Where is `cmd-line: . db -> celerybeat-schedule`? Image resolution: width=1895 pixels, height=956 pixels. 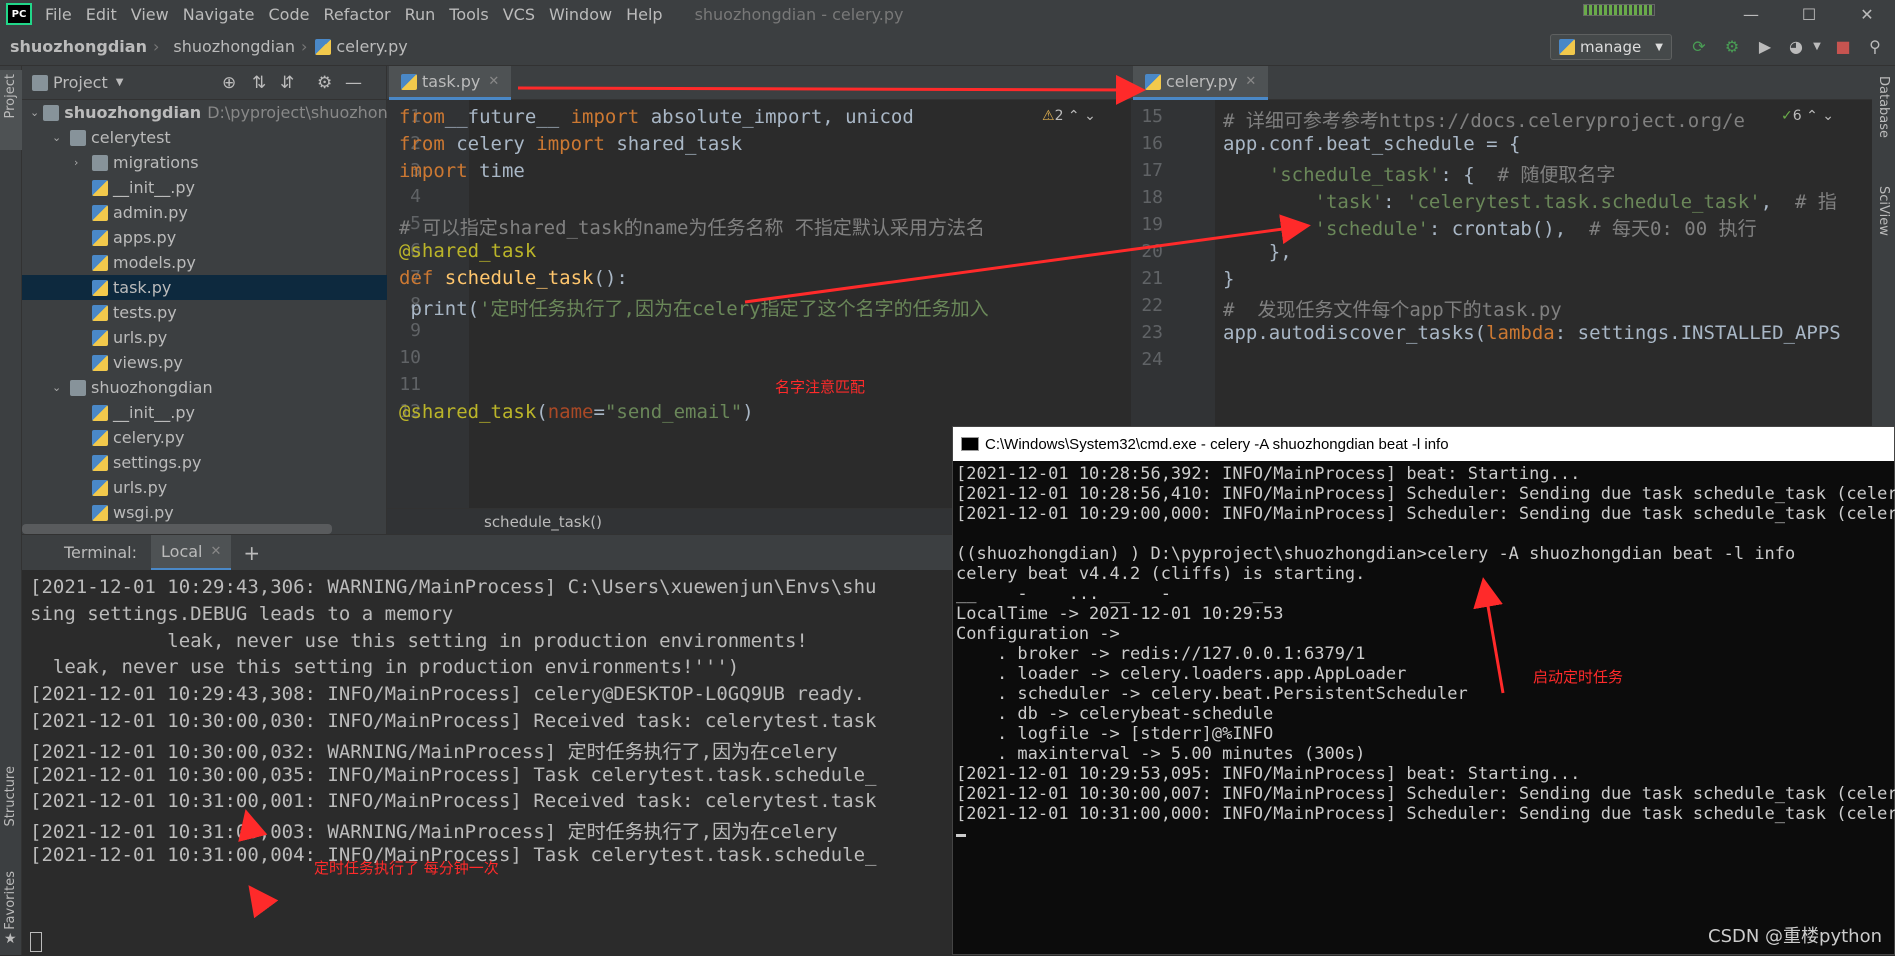 cmd-line: . db -> celerybeat-schedule is located at coordinates (1115, 714).